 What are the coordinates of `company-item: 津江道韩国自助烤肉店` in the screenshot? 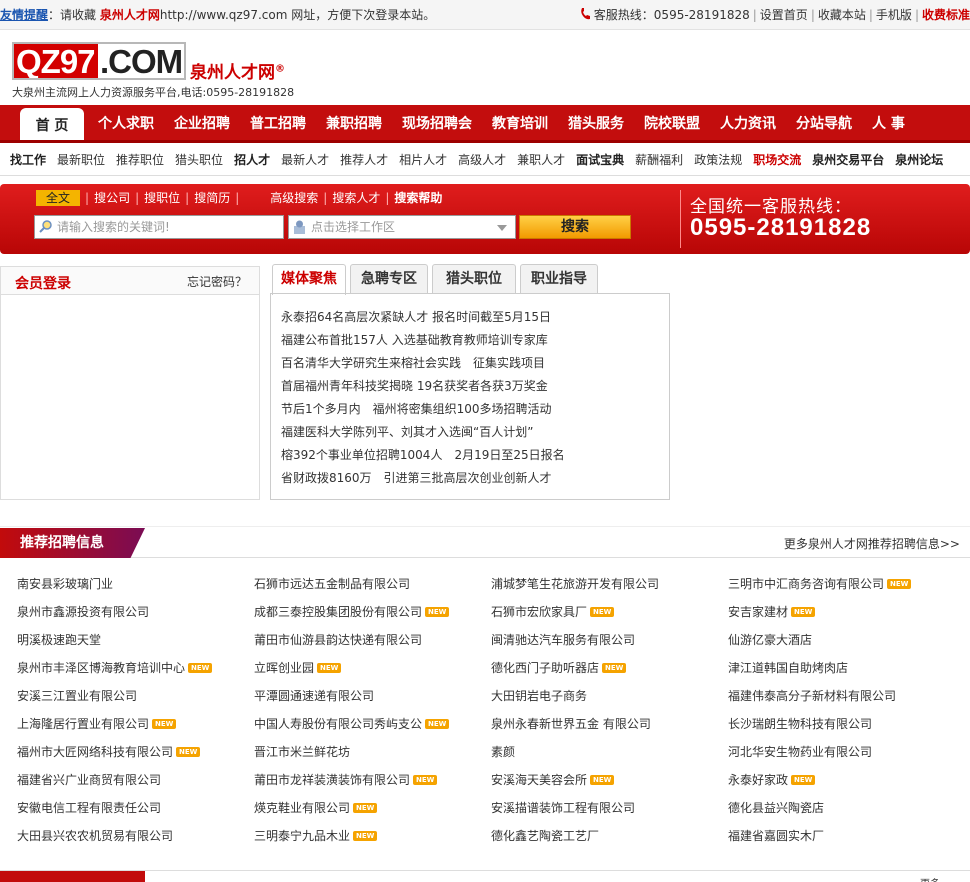 It's located at (846, 668).